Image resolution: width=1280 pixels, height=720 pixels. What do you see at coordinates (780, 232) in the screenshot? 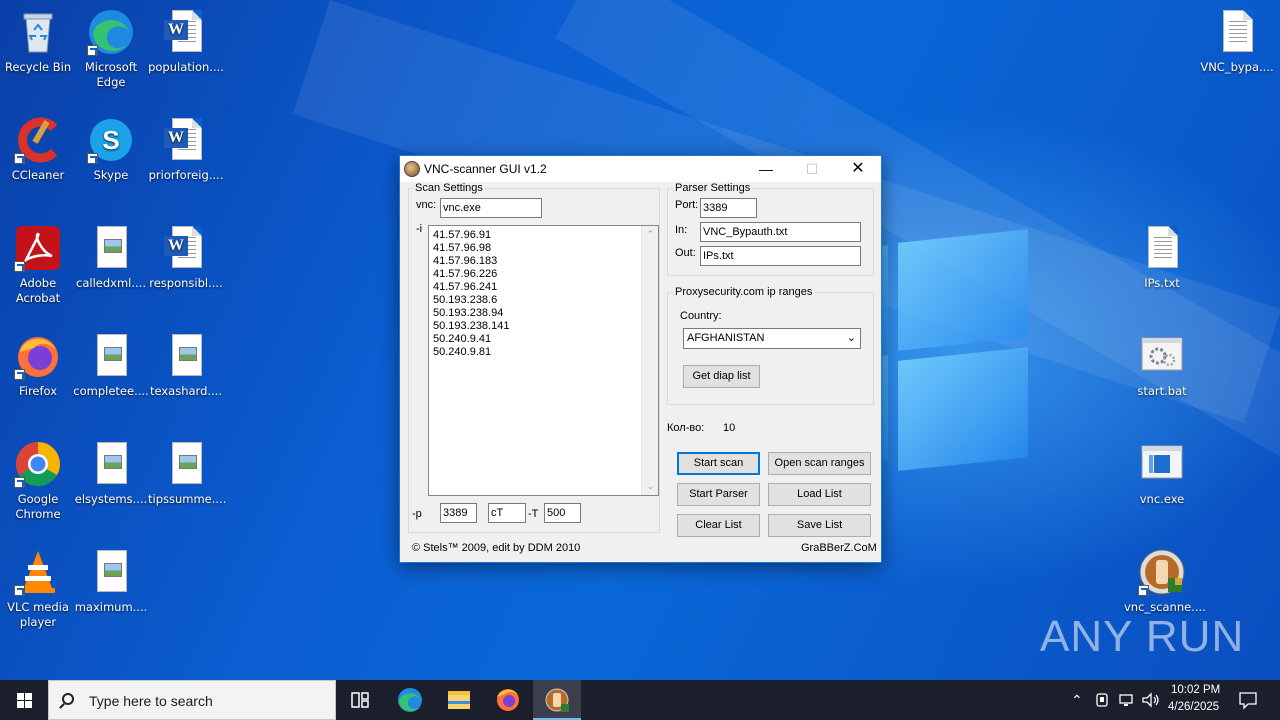
I see `in-file-field: VNC_Bypauth.txt` at bounding box center [780, 232].